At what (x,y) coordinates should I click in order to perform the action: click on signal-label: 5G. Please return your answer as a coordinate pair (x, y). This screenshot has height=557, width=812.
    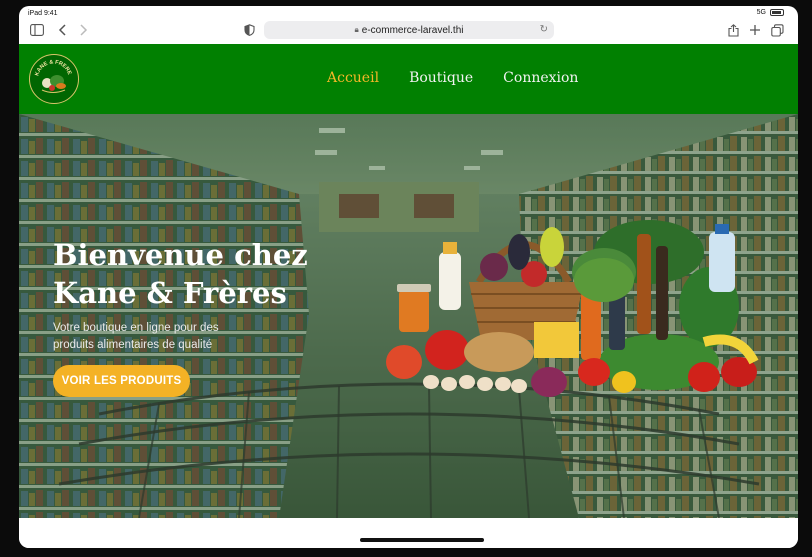
    Looking at the image, I should click on (761, 12).